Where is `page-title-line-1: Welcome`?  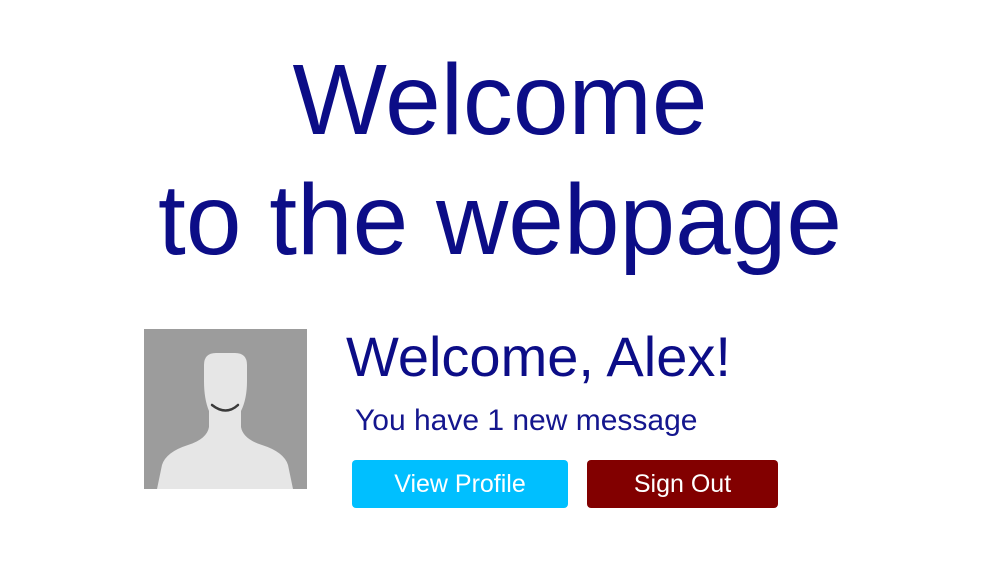 page-title-line-1: Welcome is located at coordinates (500, 100).